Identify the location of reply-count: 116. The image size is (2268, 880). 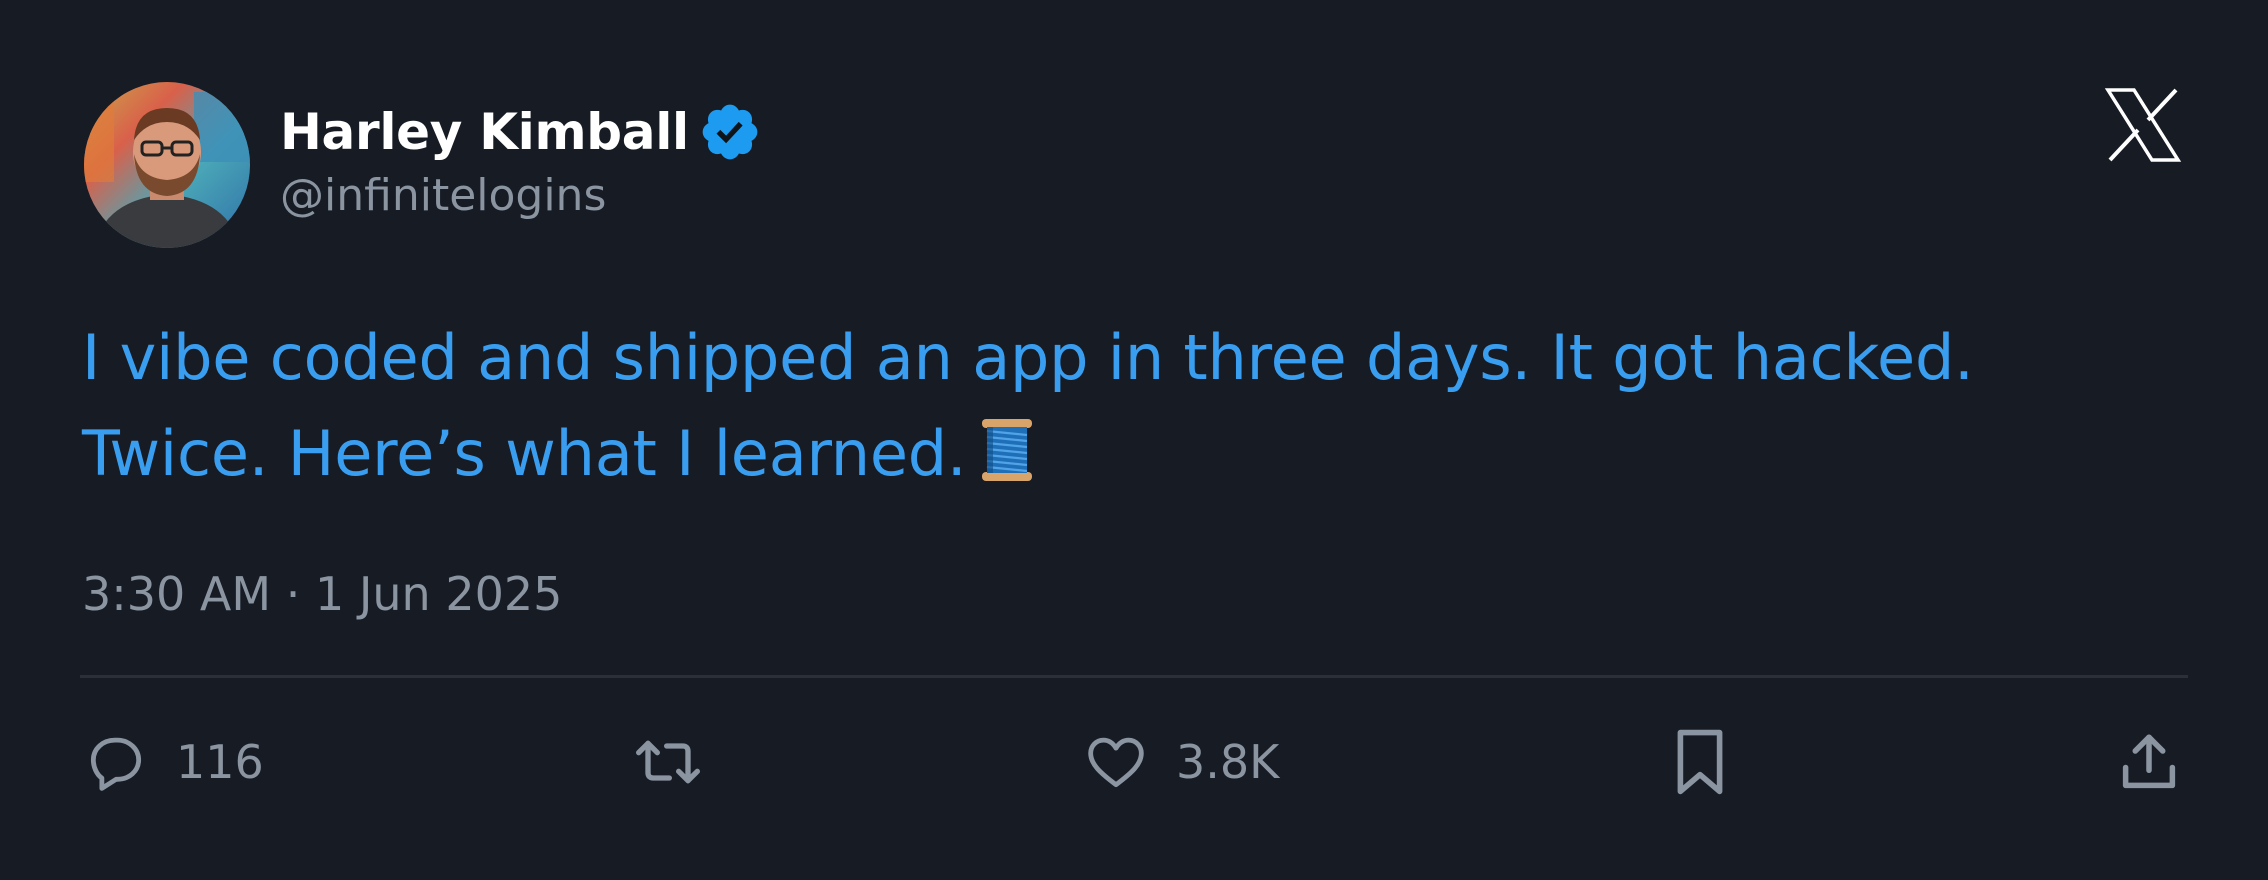
(220, 762).